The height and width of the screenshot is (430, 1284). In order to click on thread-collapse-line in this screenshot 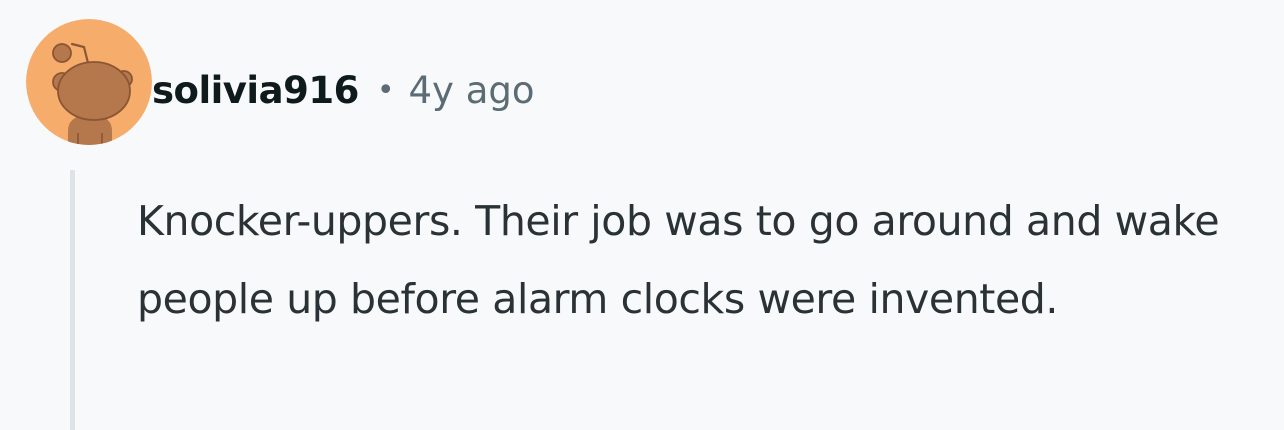, I will do `click(72, 300)`.